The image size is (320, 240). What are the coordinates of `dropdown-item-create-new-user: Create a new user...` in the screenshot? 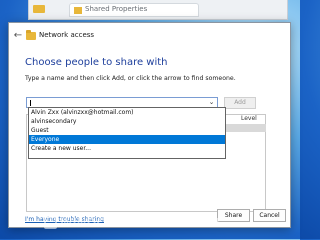 It's located at (127, 148).